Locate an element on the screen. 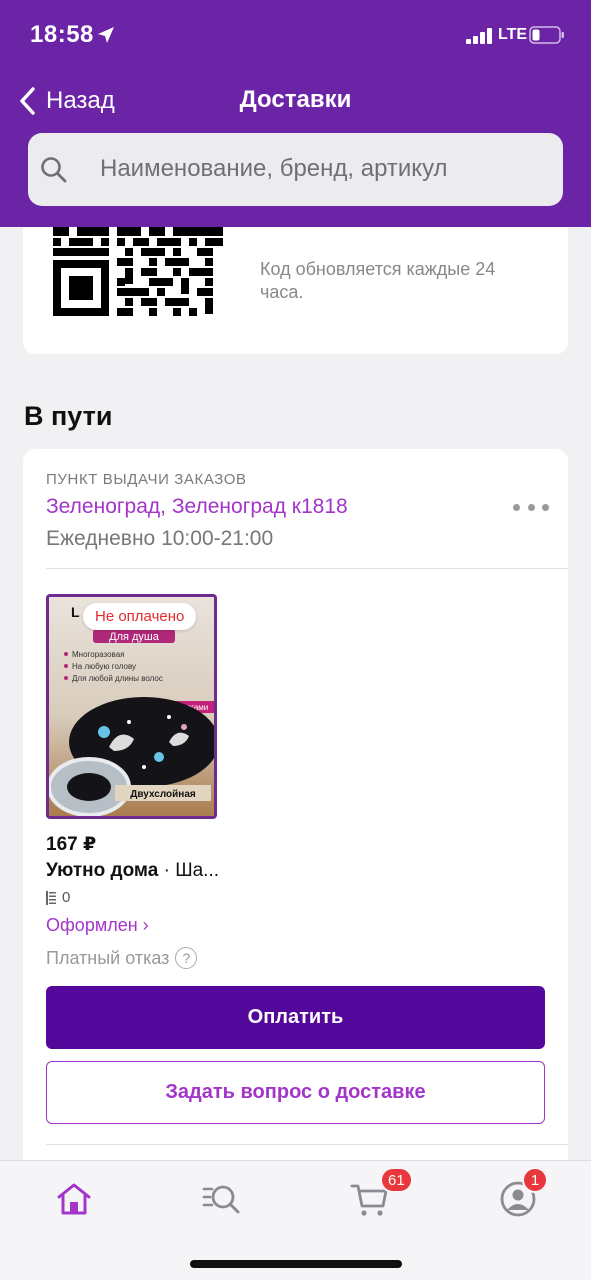 Image resolution: width=591 pixels, height=1280 pixels. quantity-row: 0 is located at coordinates (58, 897).